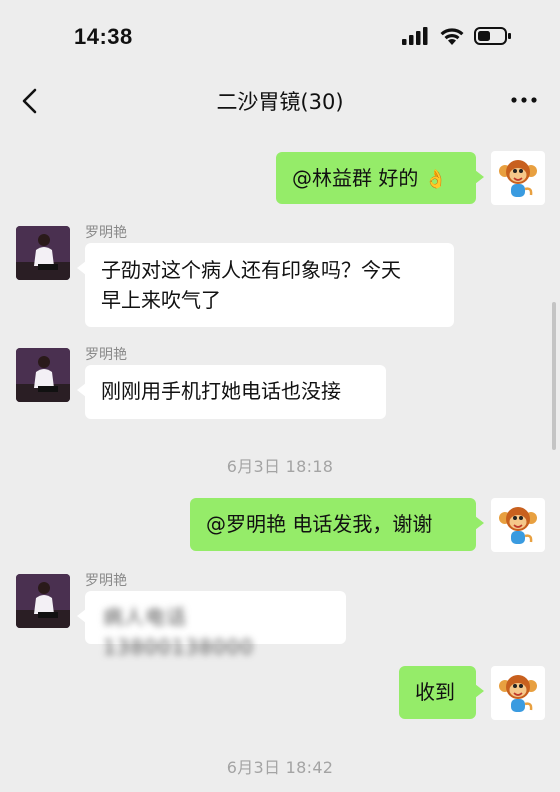 Image resolution: width=560 pixels, height=792 pixels. I want to click on wifi-icon, so click(452, 36).